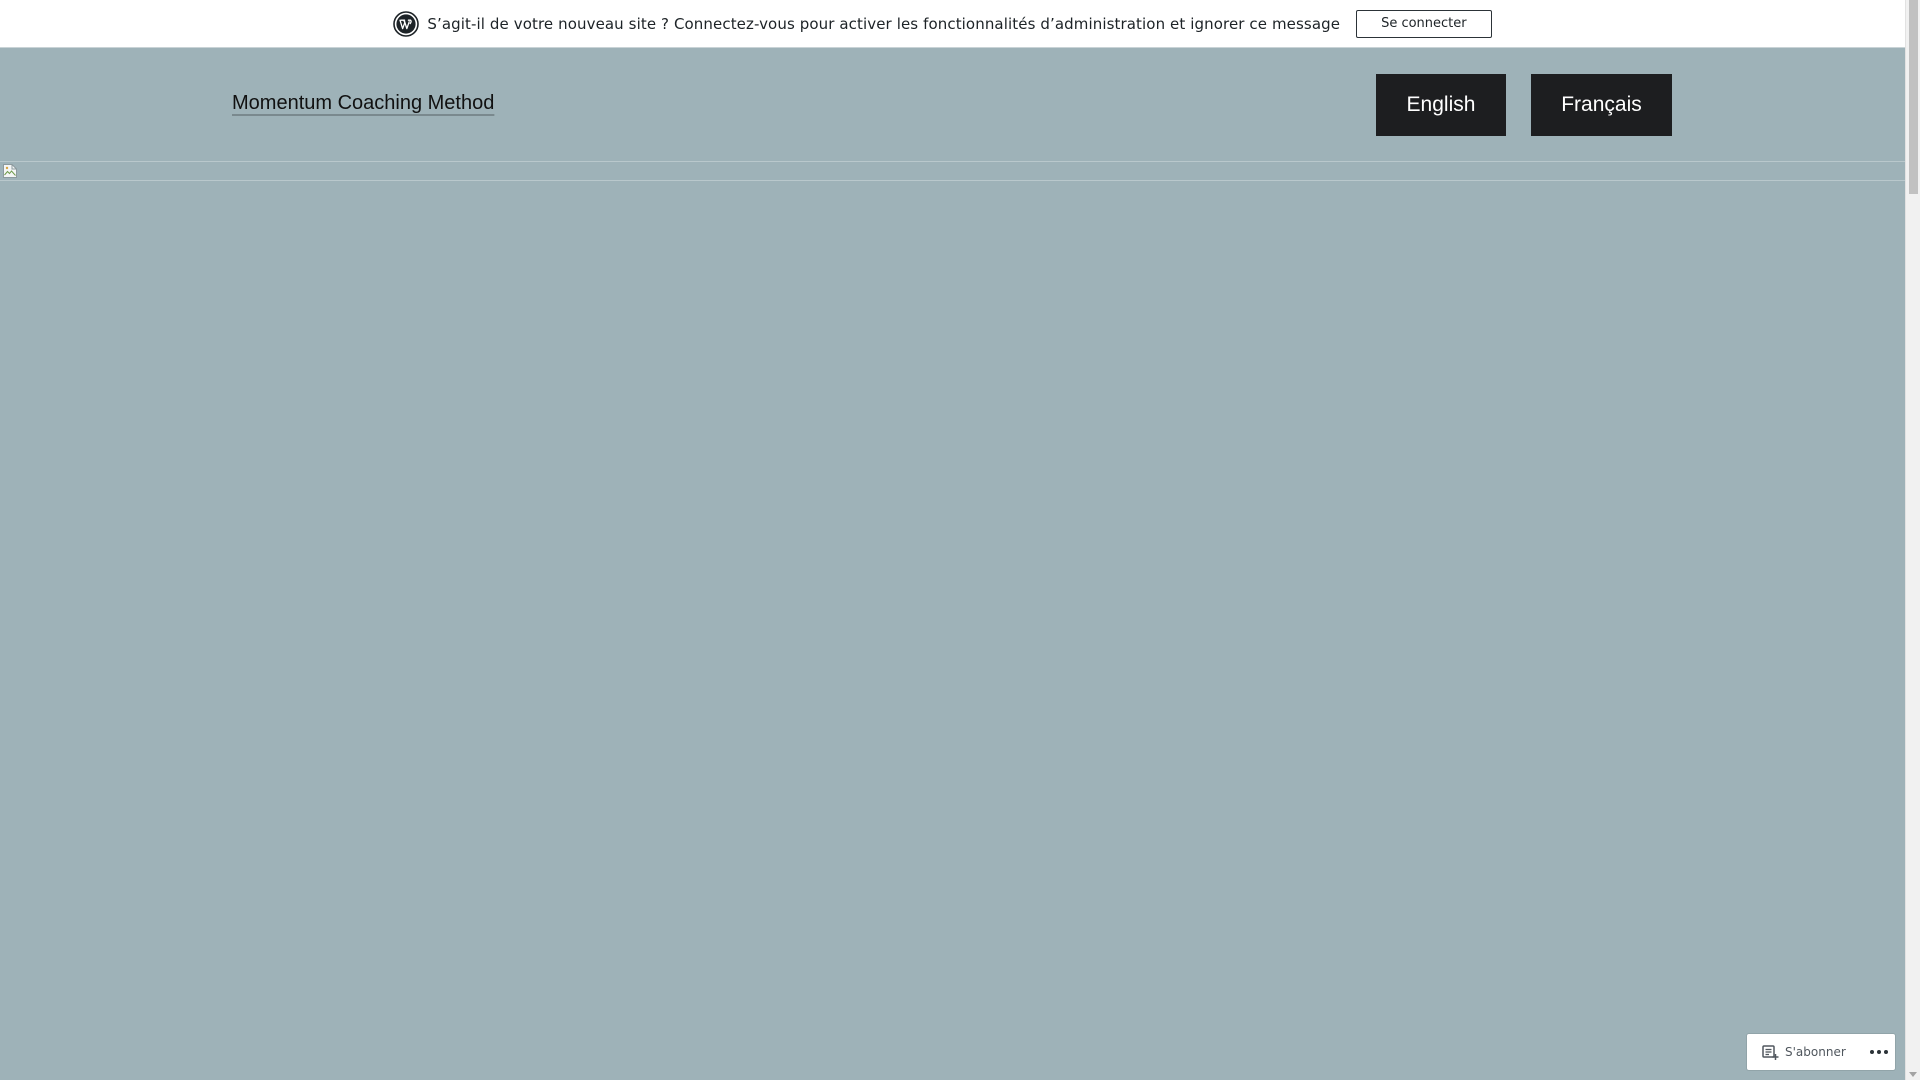  What do you see at coordinates (10, 171) in the screenshot?
I see `broken-image-icon` at bounding box center [10, 171].